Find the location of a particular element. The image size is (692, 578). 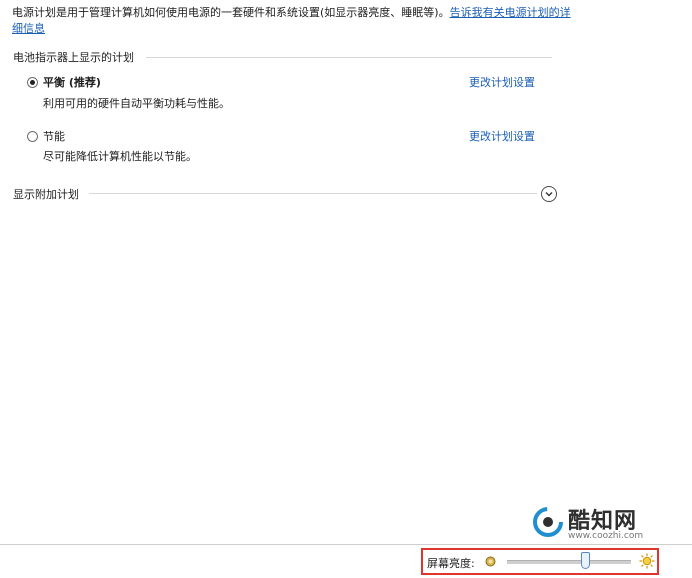

plan-balanced-radio is located at coordinates (32, 82).